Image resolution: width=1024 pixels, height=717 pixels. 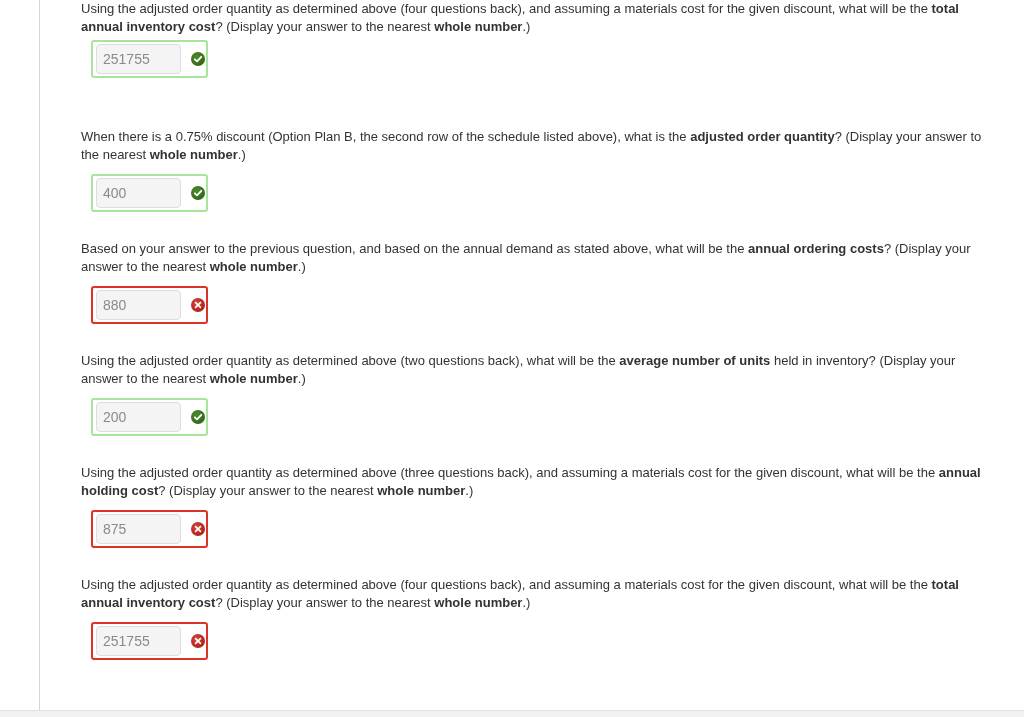 What do you see at coordinates (532, 146) in the screenshot?
I see `question-text: When there is a 0.75% discount (Option Plan B, the second row of the schedule listed above), what is the adjusted order quantity? (Display your answer to the nearest whole number.)` at bounding box center [532, 146].